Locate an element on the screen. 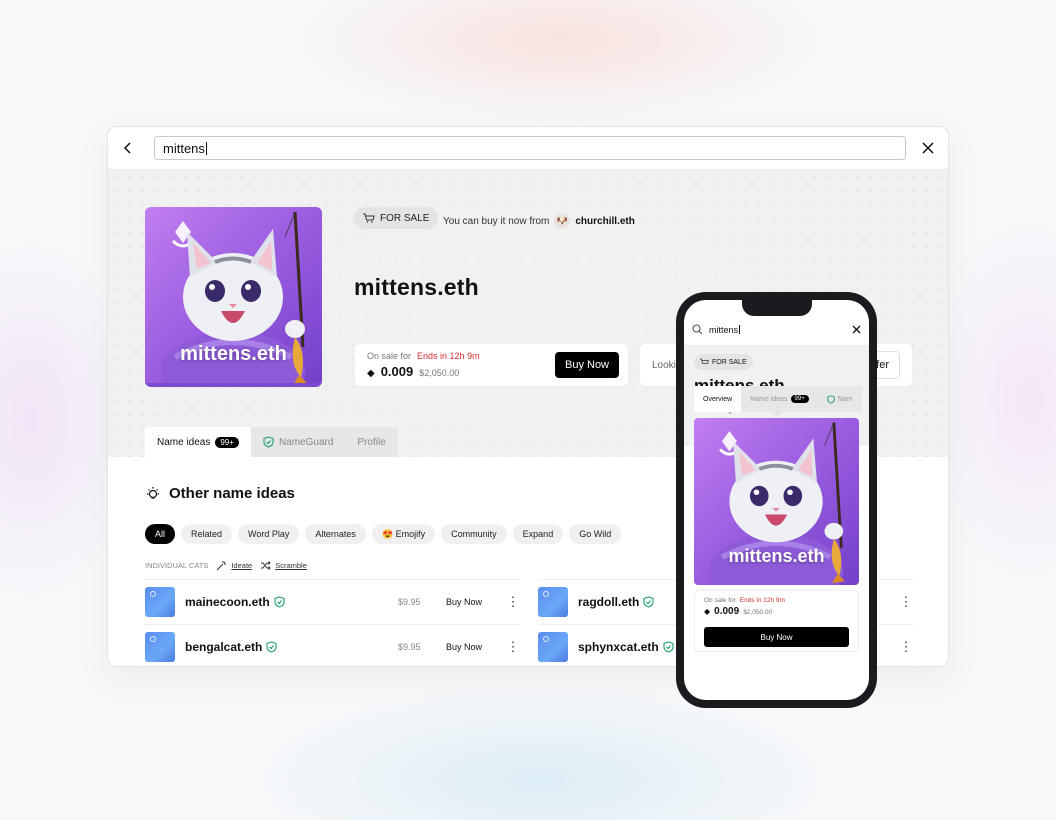 This screenshot has width=1056, height=820. mobile-tab-bar: Overview Name ideas 99+ Nam is located at coordinates (778, 399).